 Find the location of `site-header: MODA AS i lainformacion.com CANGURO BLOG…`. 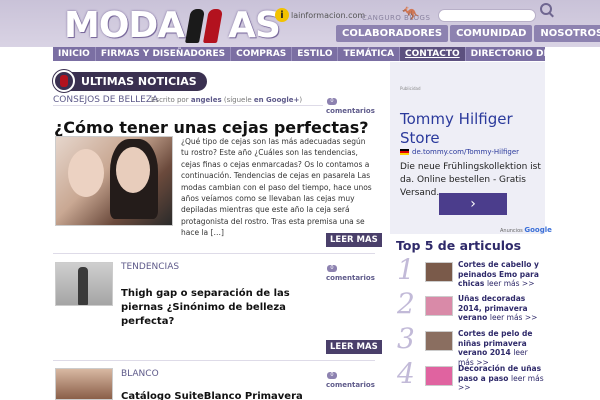

site-header: MODA AS i lainformacion.com CANGURO BLOG… is located at coordinates (300, 23).